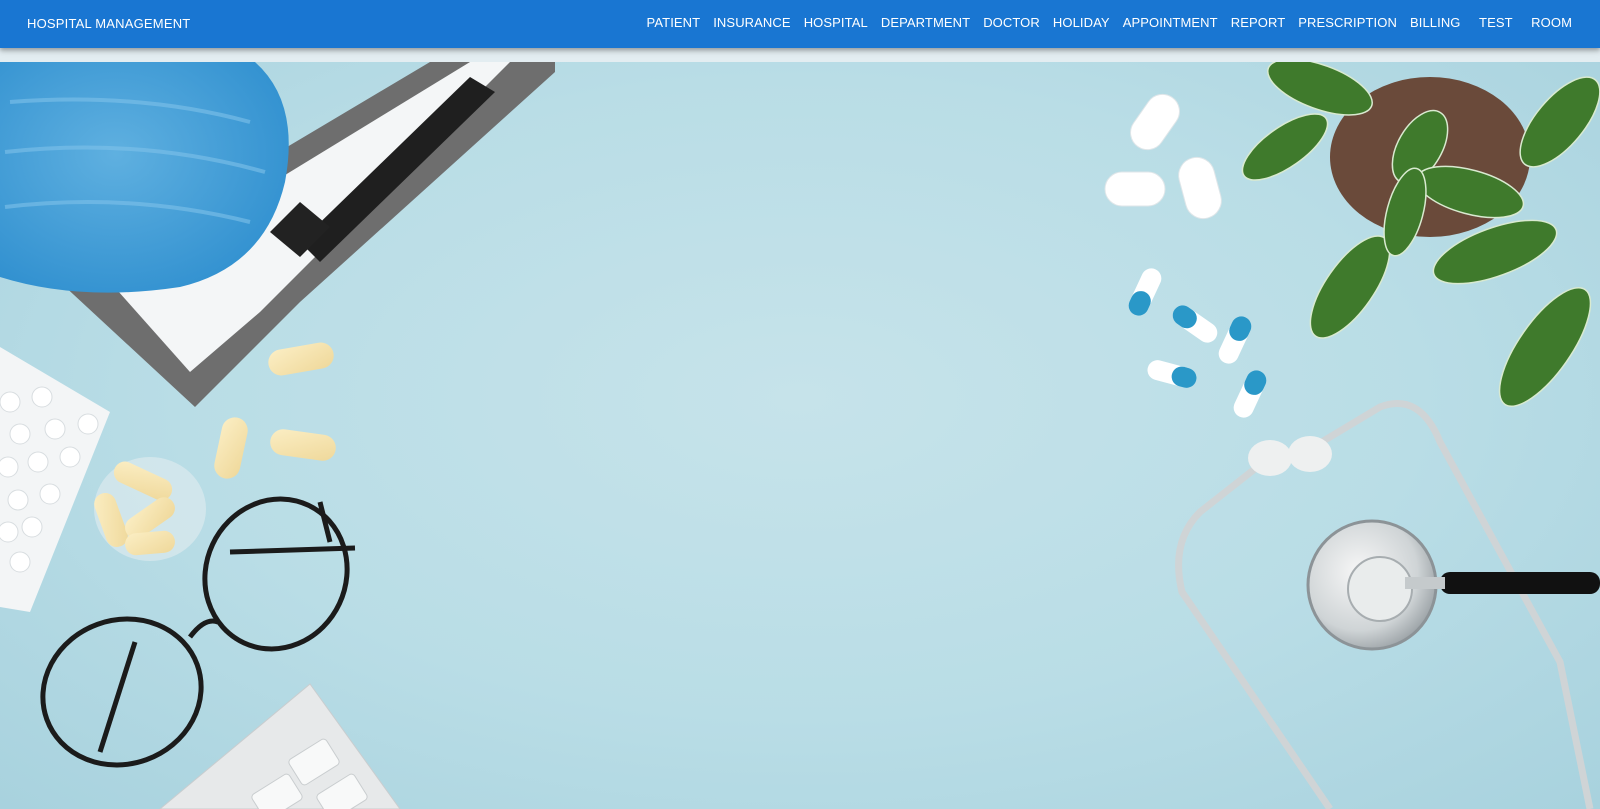 This screenshot has height=809, width=1600. What do you see at coordinates (280, 746) in the screenshot?
I see `keyboard` at bounding box center [280, 746].